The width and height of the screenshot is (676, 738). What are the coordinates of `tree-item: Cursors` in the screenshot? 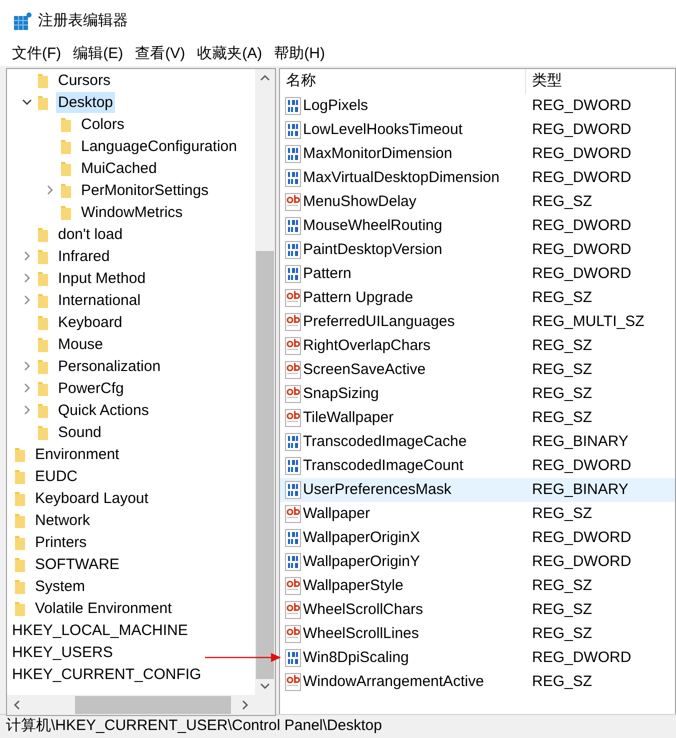 It's located at (84, 80).